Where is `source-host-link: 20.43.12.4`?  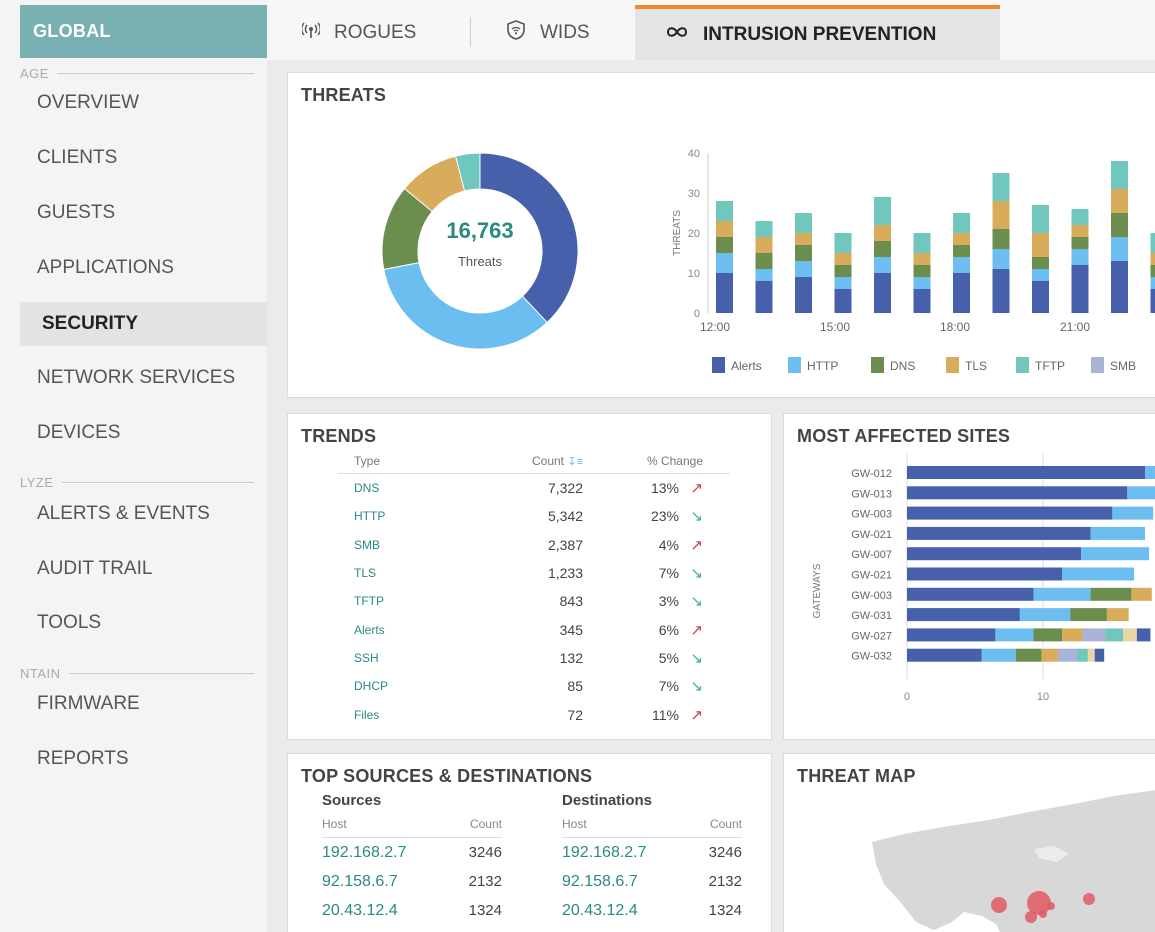
source-host-link: 20.43.12.4 is located at coordinates (360, 911).